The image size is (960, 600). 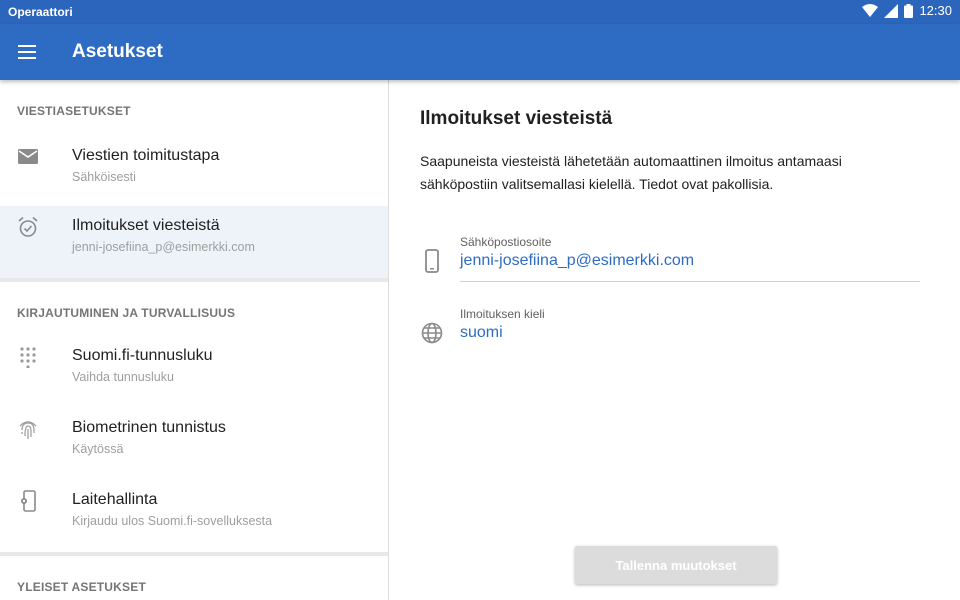 I want to click on sidebar-item-label: Suomi.fi-tunnusluku, so click(x=142, y=355).